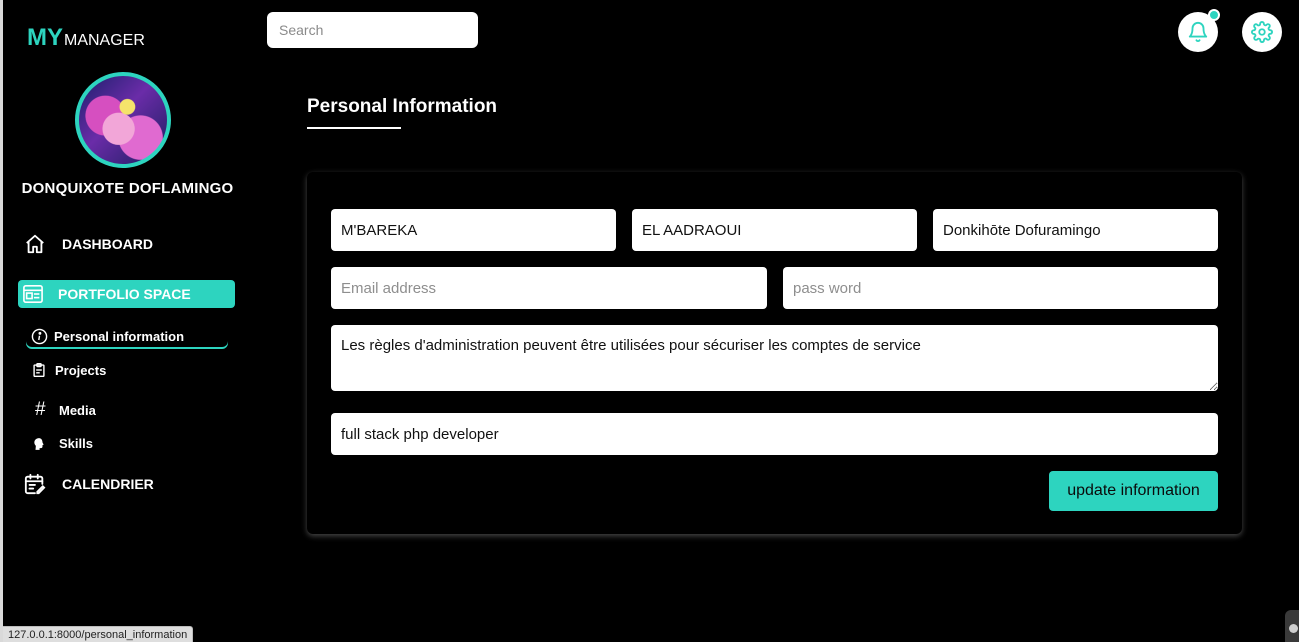 The height and width of the screenshot is (642, 1299). What do you see at coordinates (77, 410) in the screenshot?
I see `sidebar-subitem-label: Media` at bounding box center [77, 410].